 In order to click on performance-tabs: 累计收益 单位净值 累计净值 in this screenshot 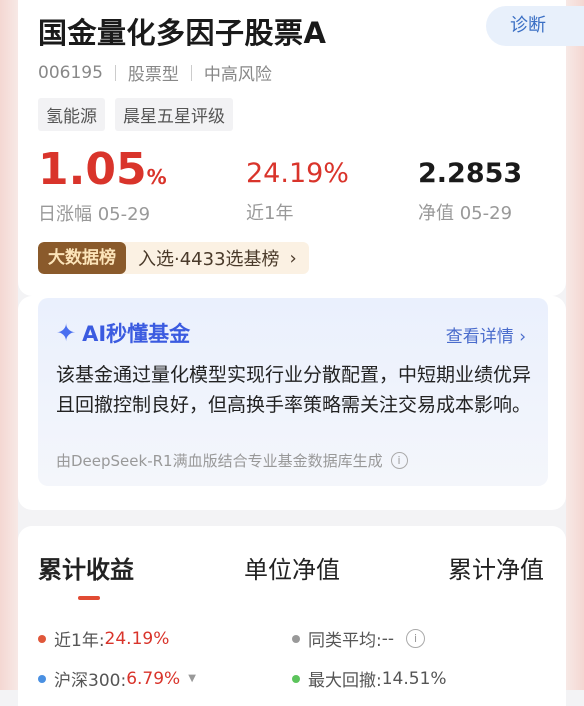, I will do `click(292, 572)`.